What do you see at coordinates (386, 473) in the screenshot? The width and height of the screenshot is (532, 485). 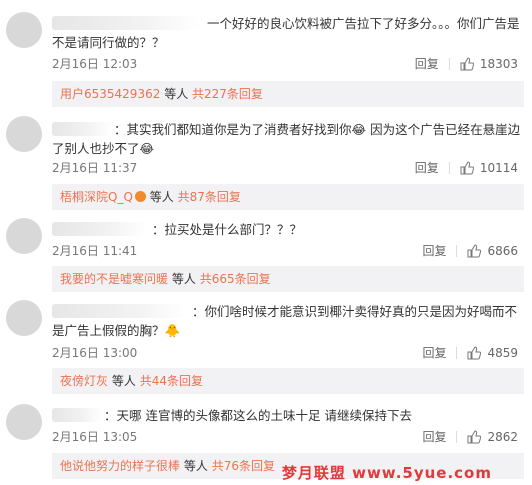 I see `watermark: 梦月联盟 www.5yue.com` at bounding box center [386, 473].